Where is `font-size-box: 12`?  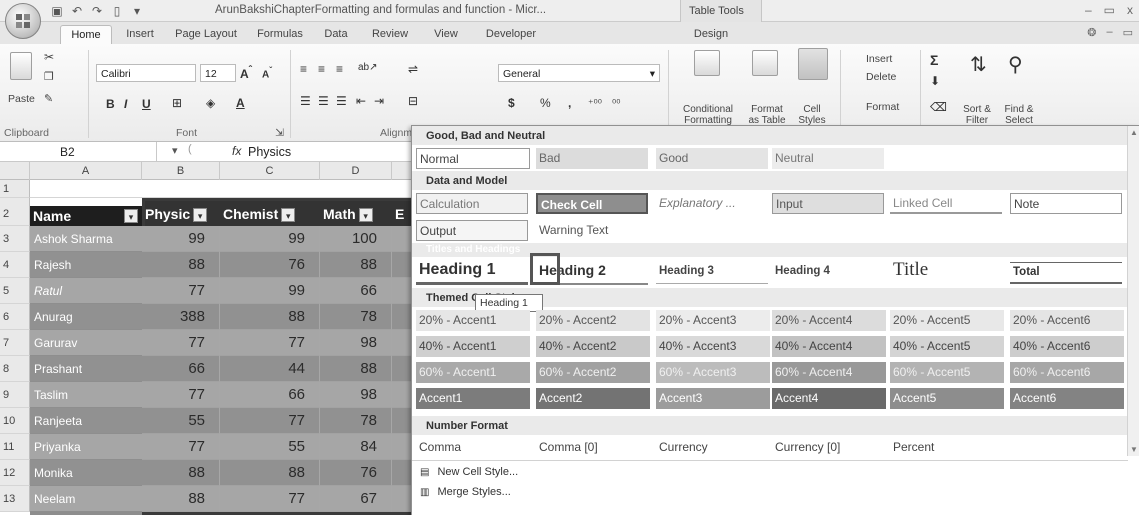 font-size-box: 12 is located at coordinates (218, 73).